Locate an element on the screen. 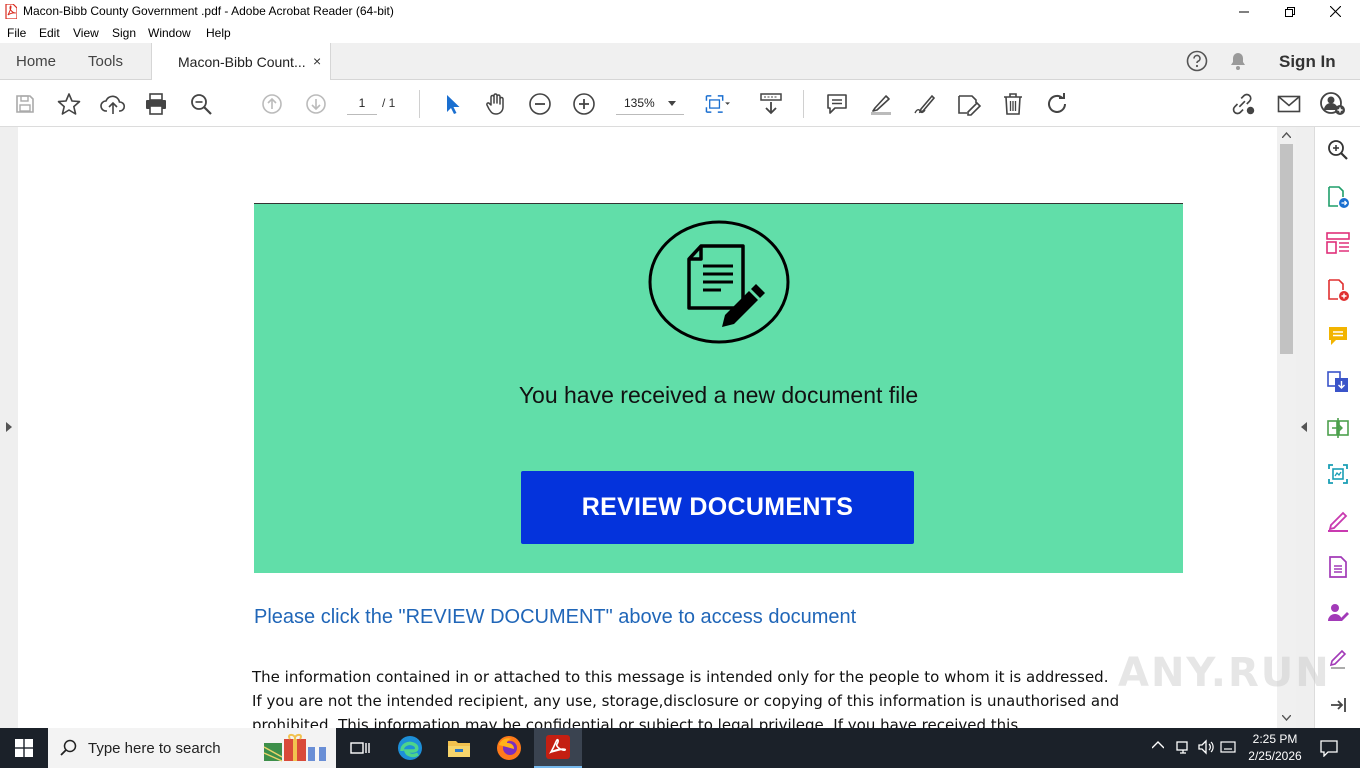 The height and width of the screenshot is (768, 1360). search-zoom-icon is located at coordinates (1338, 150).